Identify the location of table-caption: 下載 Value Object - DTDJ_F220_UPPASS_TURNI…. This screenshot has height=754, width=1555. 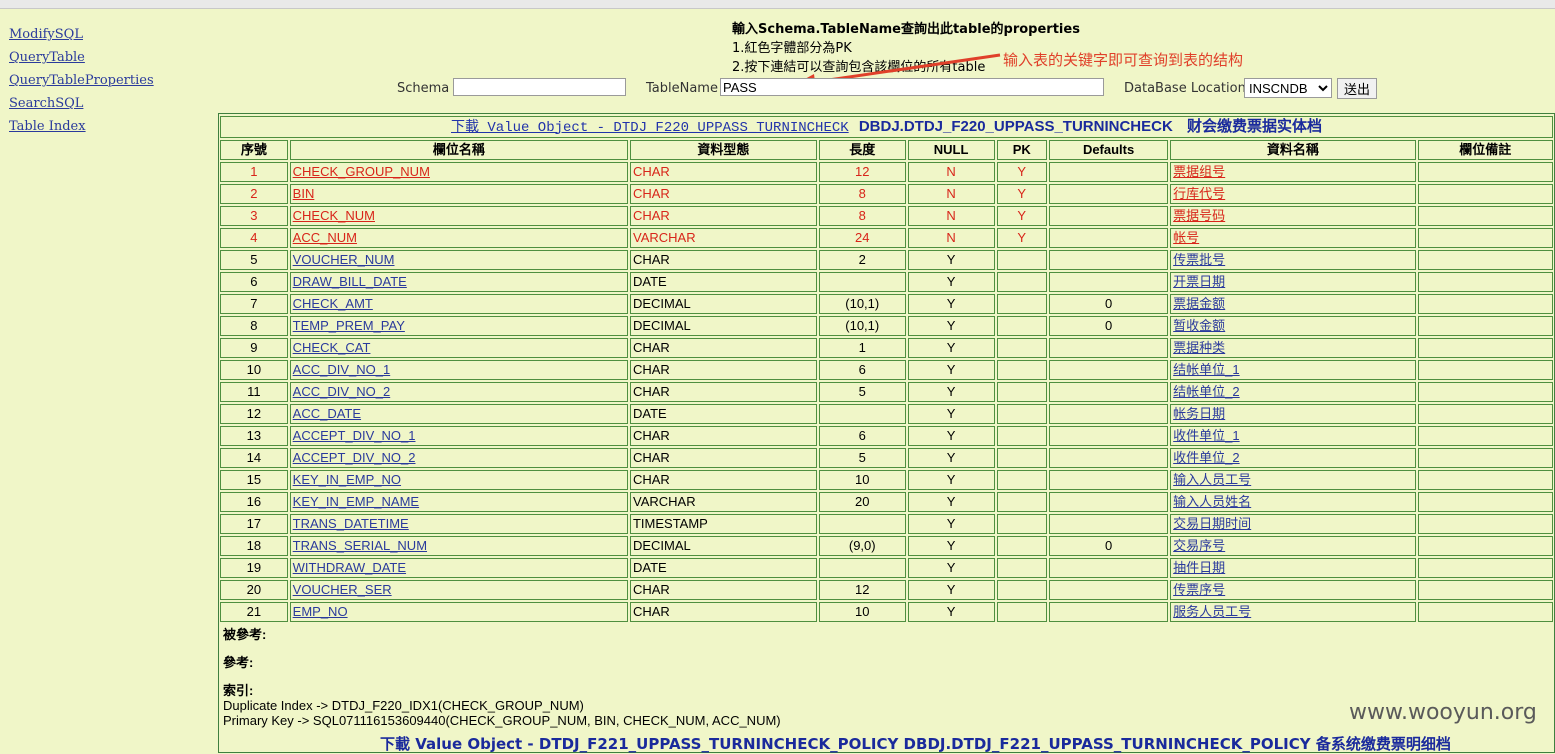
(886, 127).